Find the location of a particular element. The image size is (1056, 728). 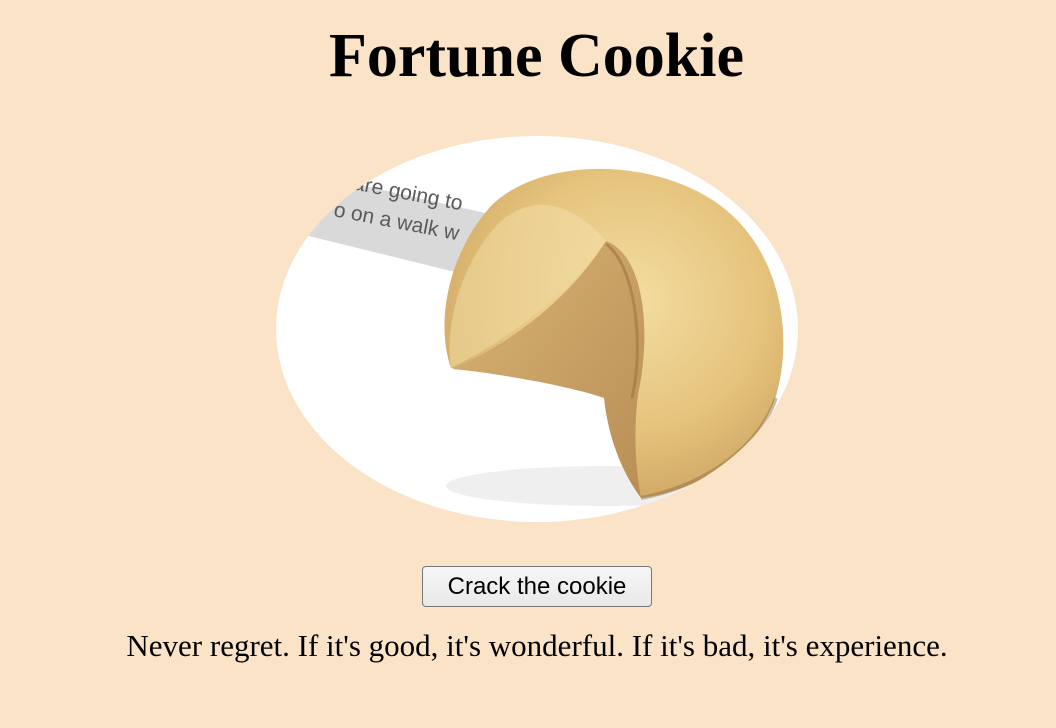

crack-cookie-button: Crack the cookie is located at coordinates (537, 586).